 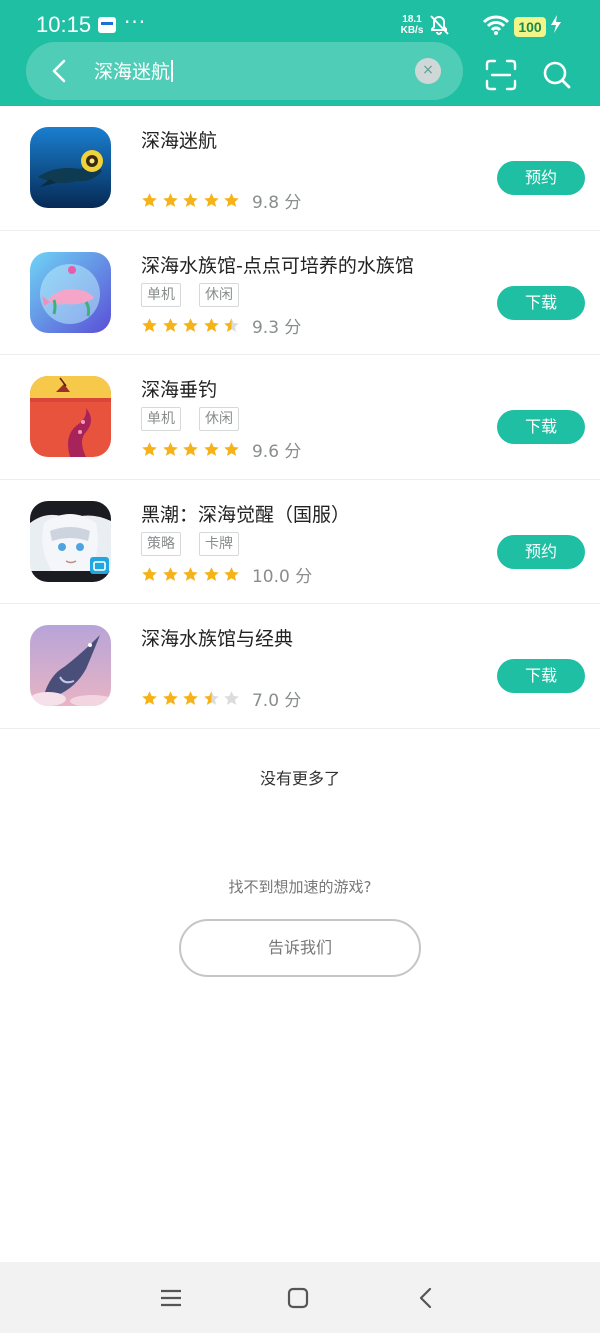 I want to click on network-speed-unit: KB/s, so click(x=412, y=30).